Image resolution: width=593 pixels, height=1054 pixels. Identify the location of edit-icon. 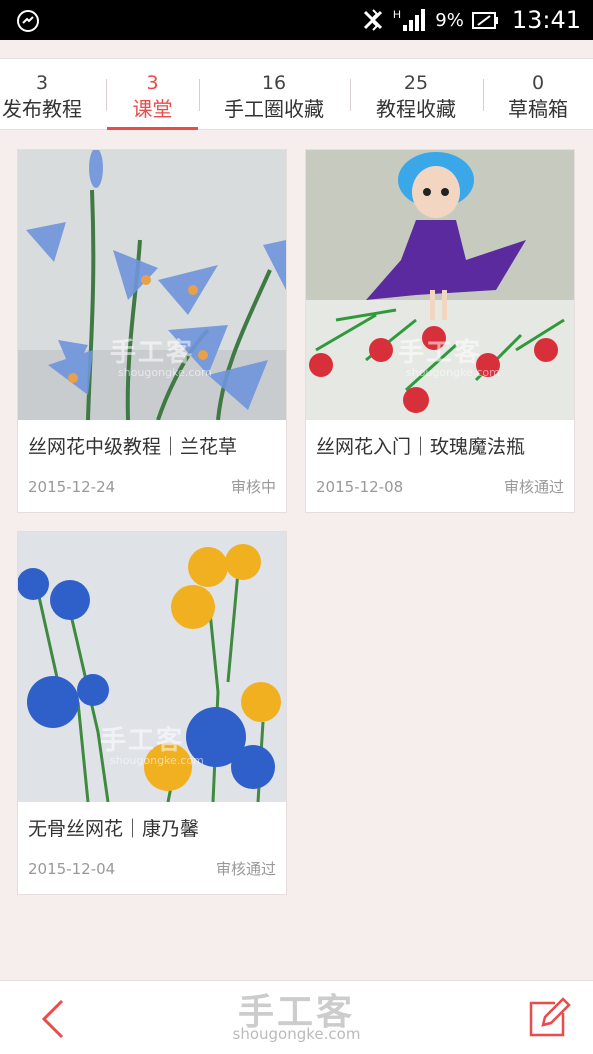
(550, 1017).